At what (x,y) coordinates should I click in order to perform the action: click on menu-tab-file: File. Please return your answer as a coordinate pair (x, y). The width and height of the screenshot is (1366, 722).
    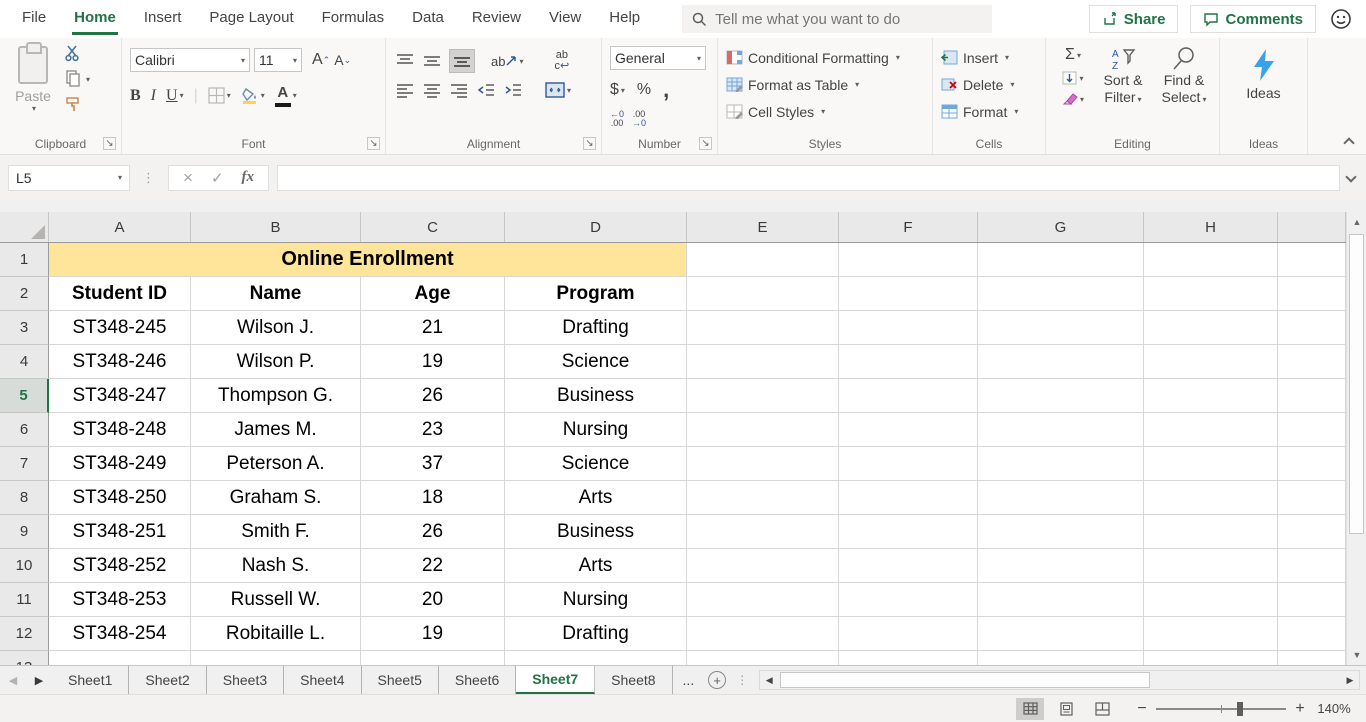
    Looking at the image, I should click on (34, 19).